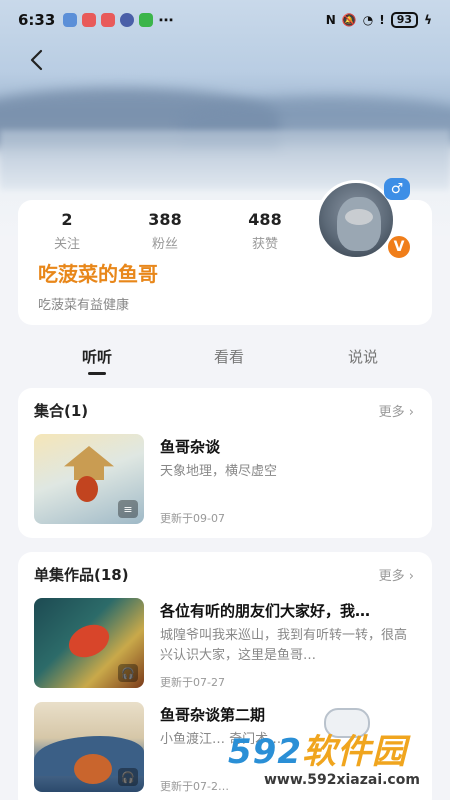 The image size is (450, 800). What do you see at coordinates (382, 20) in the screenshot?
I see `alert-icon: !` at bounding box center [382, 20].